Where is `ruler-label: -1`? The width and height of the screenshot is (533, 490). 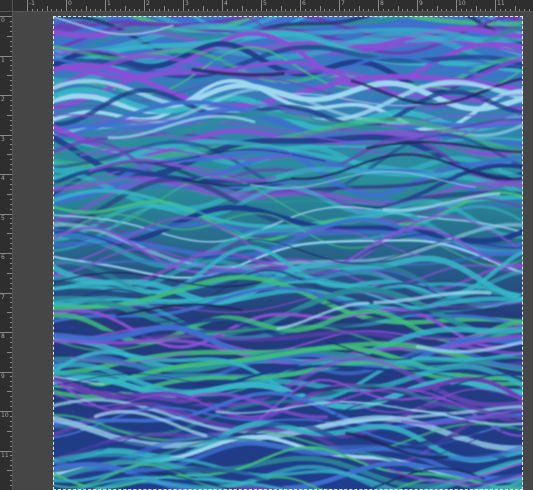
ruler-label: -1 is located at coordinates (32, 3).